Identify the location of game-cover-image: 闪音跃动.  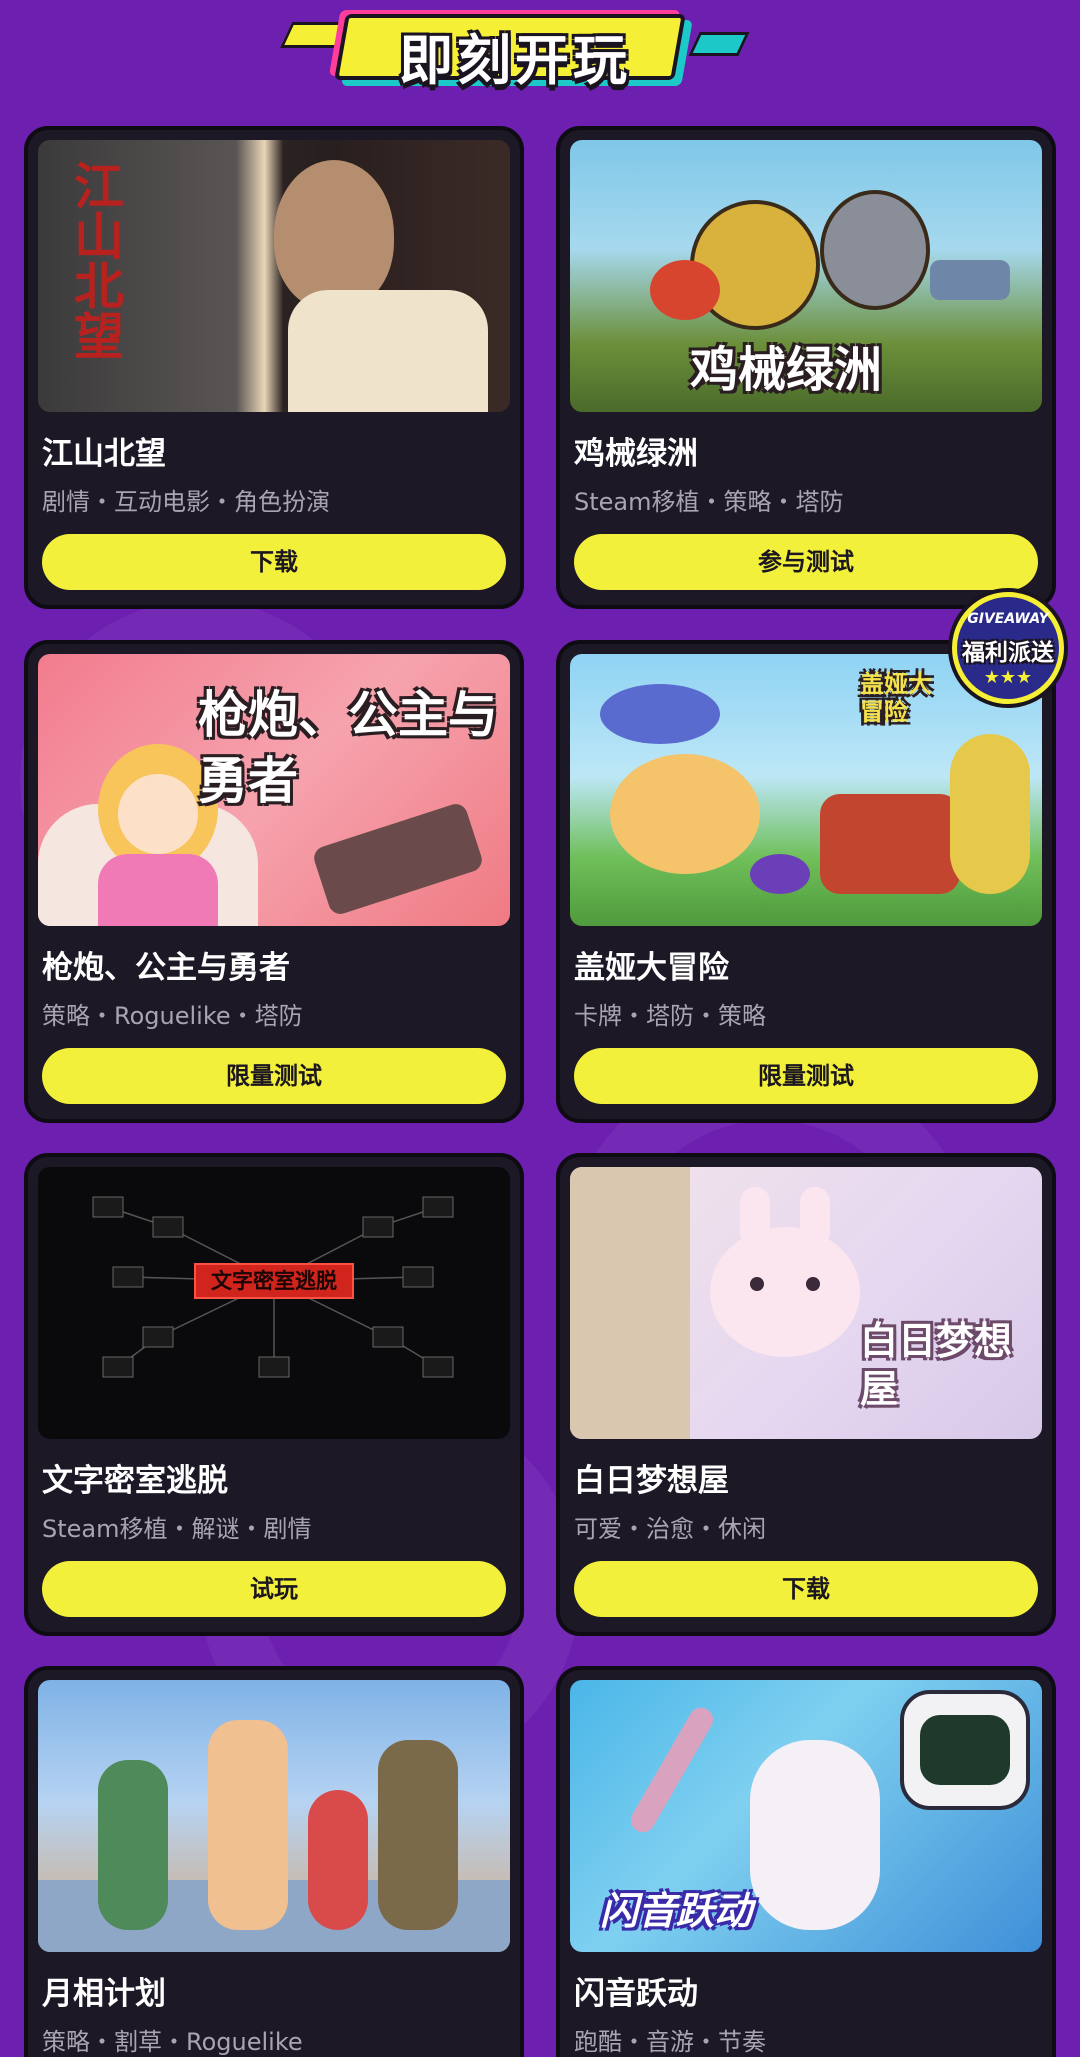
(806, 1816).